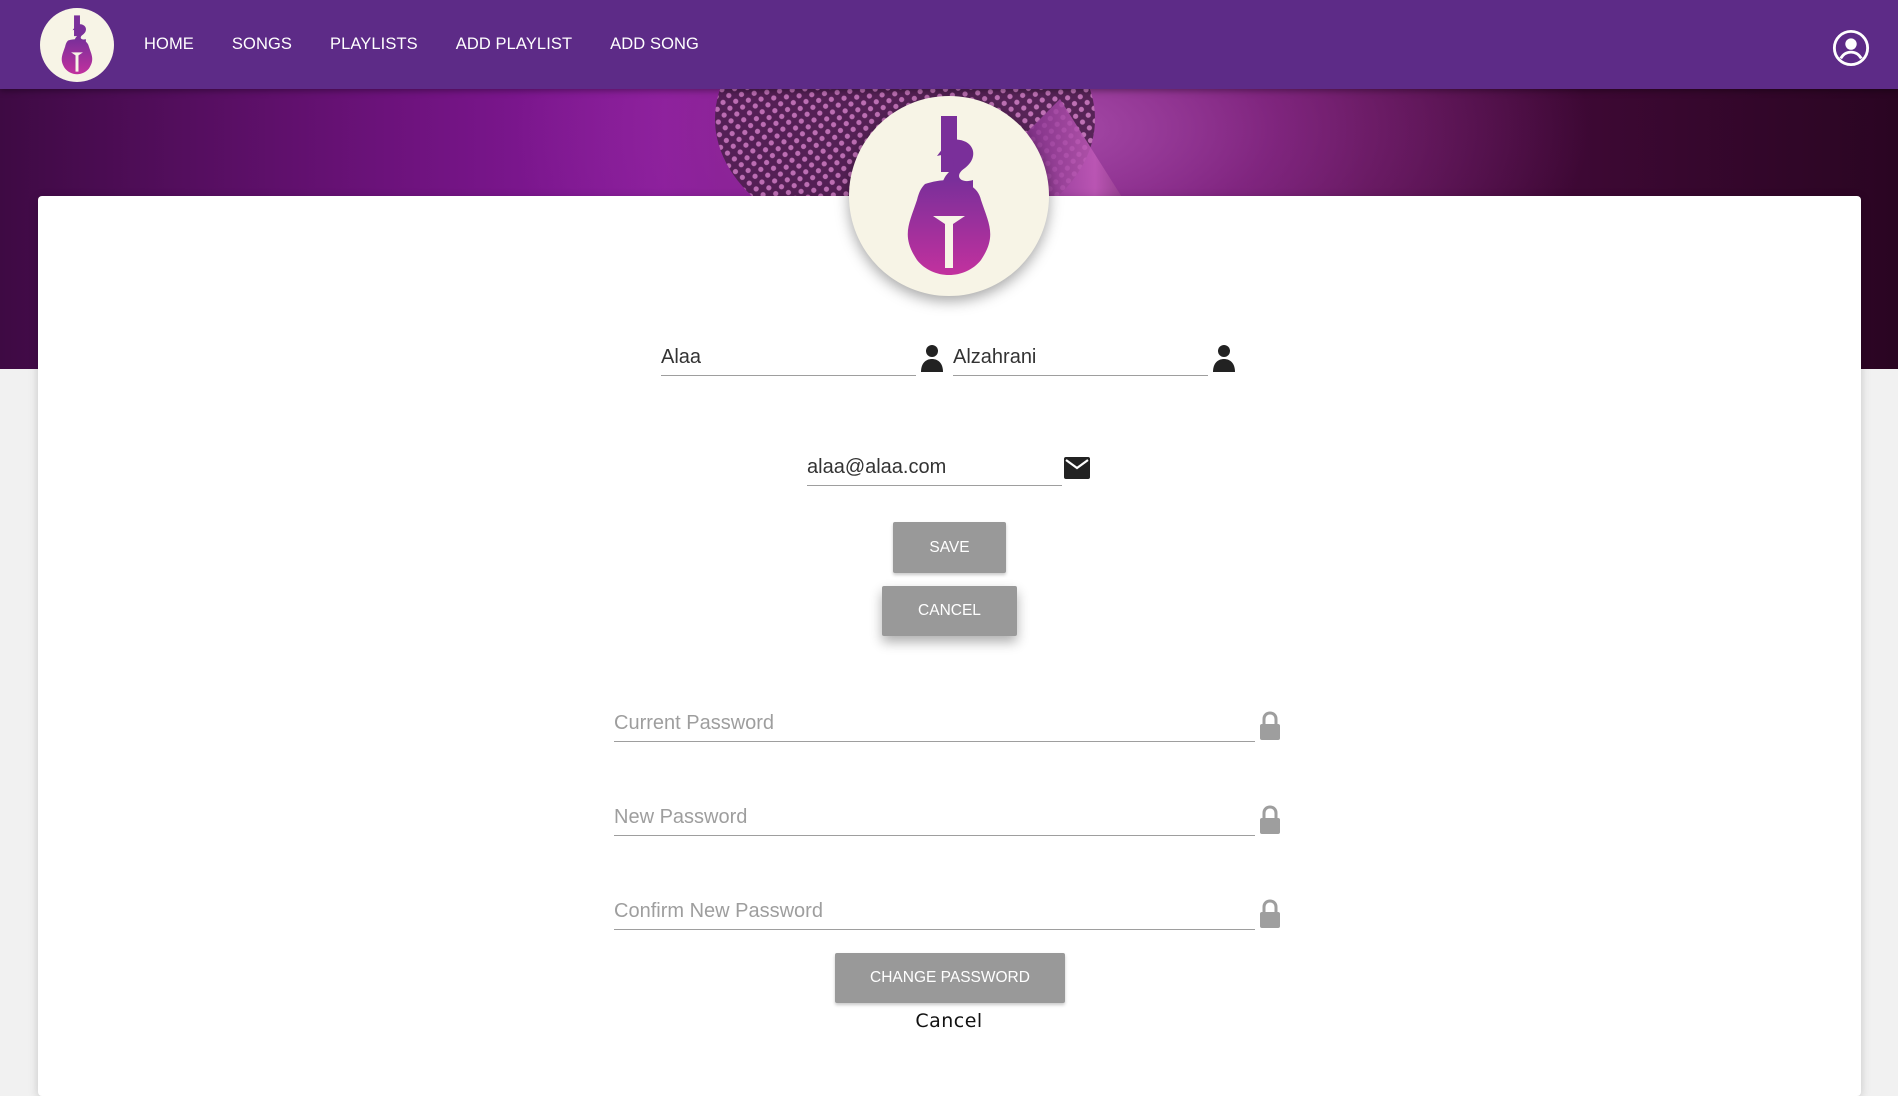 The width and height of the screenshot is (1898, 1096). What do you see at coordinates (169, 44) in the screenshot?
I see `nav-home: HOME` at bounding box center [169, 44].